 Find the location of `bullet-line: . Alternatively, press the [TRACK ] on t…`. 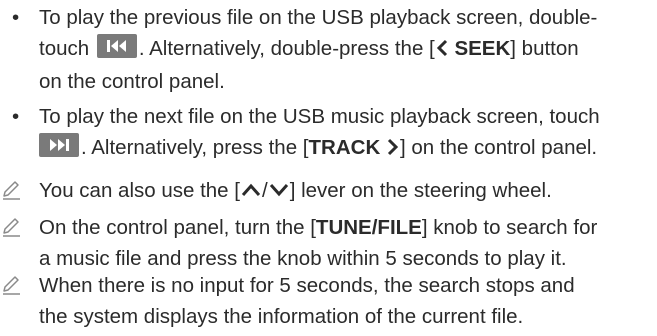

bullet-line: . Alternatively, press the [TRACK ] on t… is located at coordinates (346, 148).